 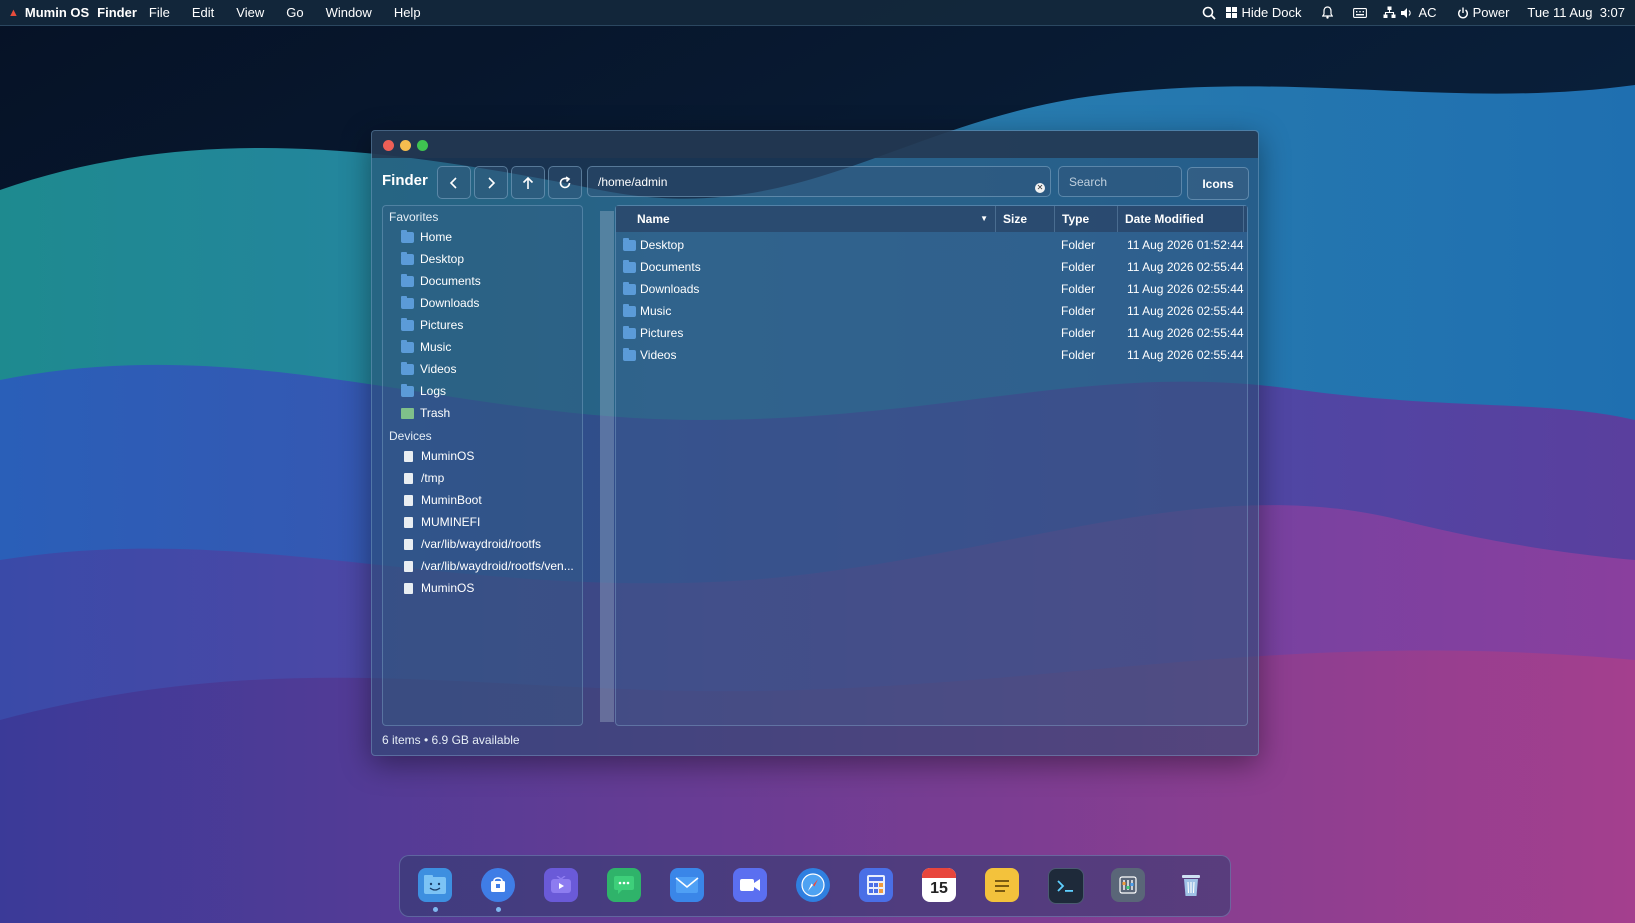 I want to click on sidebar-item-label: MUMINEFI, so click(x=451, y=522).